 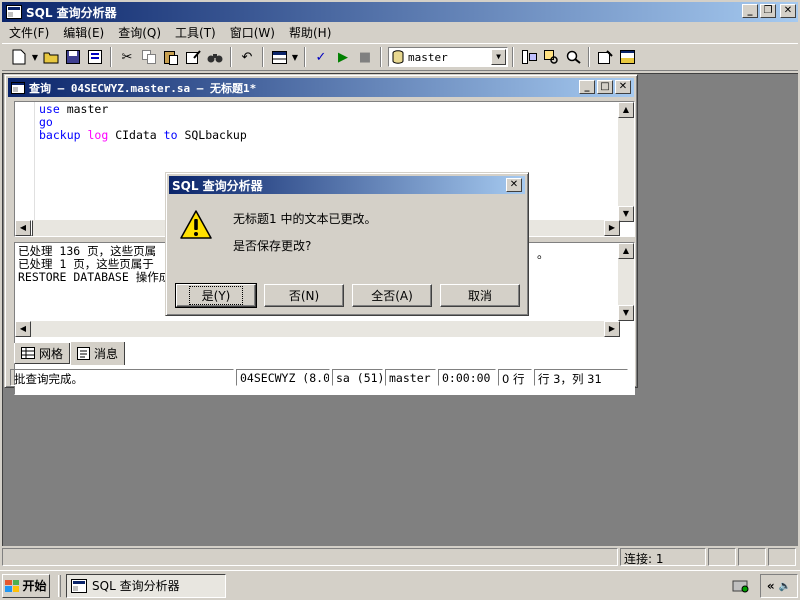 What do you see at coordinates (247, 57) in the screenshot?
I see `undo-icon: ↶` at bounding box center [247, 57].